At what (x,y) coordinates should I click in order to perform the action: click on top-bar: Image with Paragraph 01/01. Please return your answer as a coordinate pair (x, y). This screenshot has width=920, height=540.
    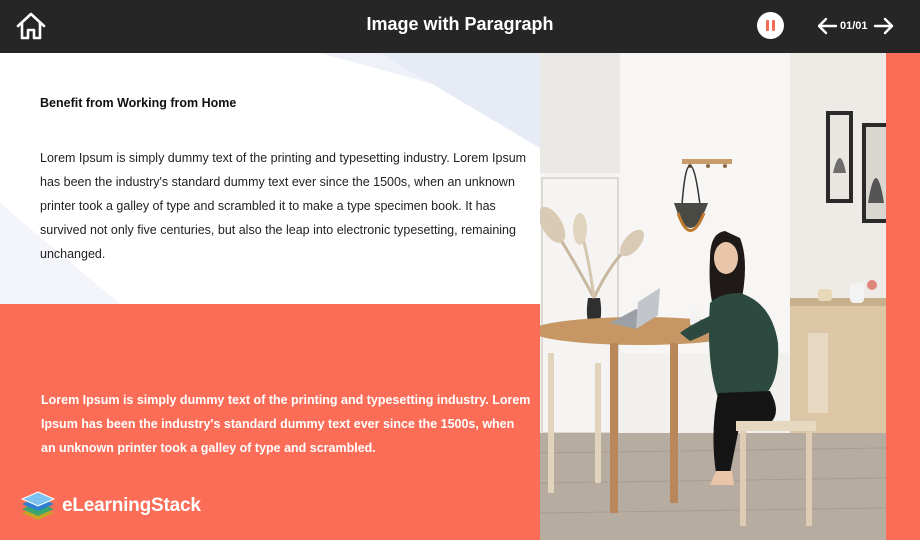
    Looking at the image, I should click on (460, 26).